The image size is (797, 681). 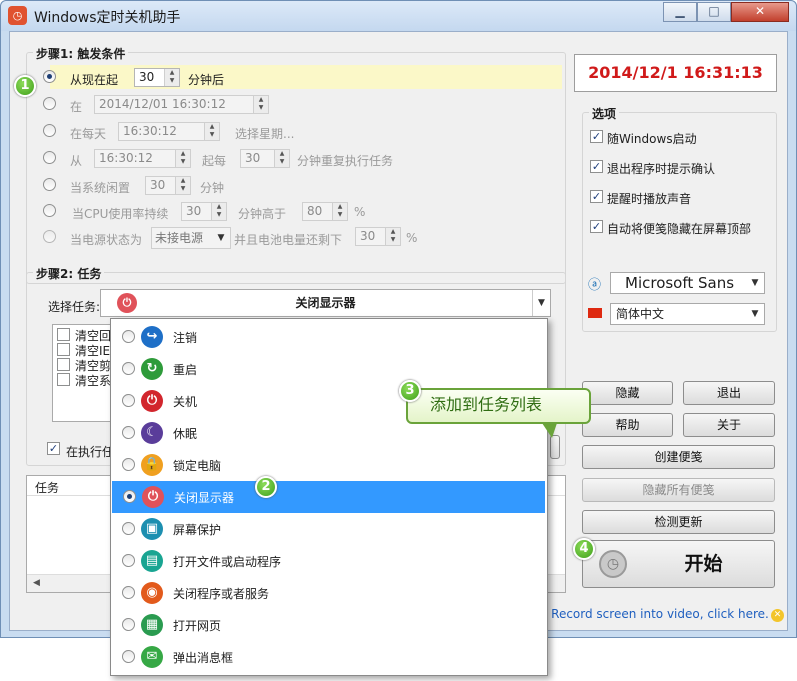 What do you see at coordinates (329, 561) in the screenshot?
I see `dropdown-option: ▤ 打开文件或启动程序` at bounding box center [329, 561].